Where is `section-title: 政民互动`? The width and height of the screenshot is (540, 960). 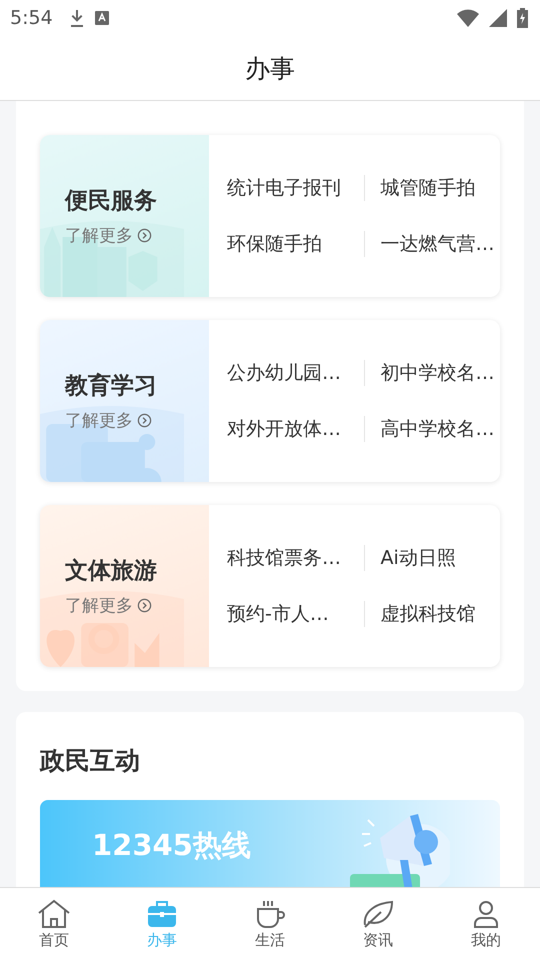
section-title: 政民互动 is located at coordinates (90, 761).